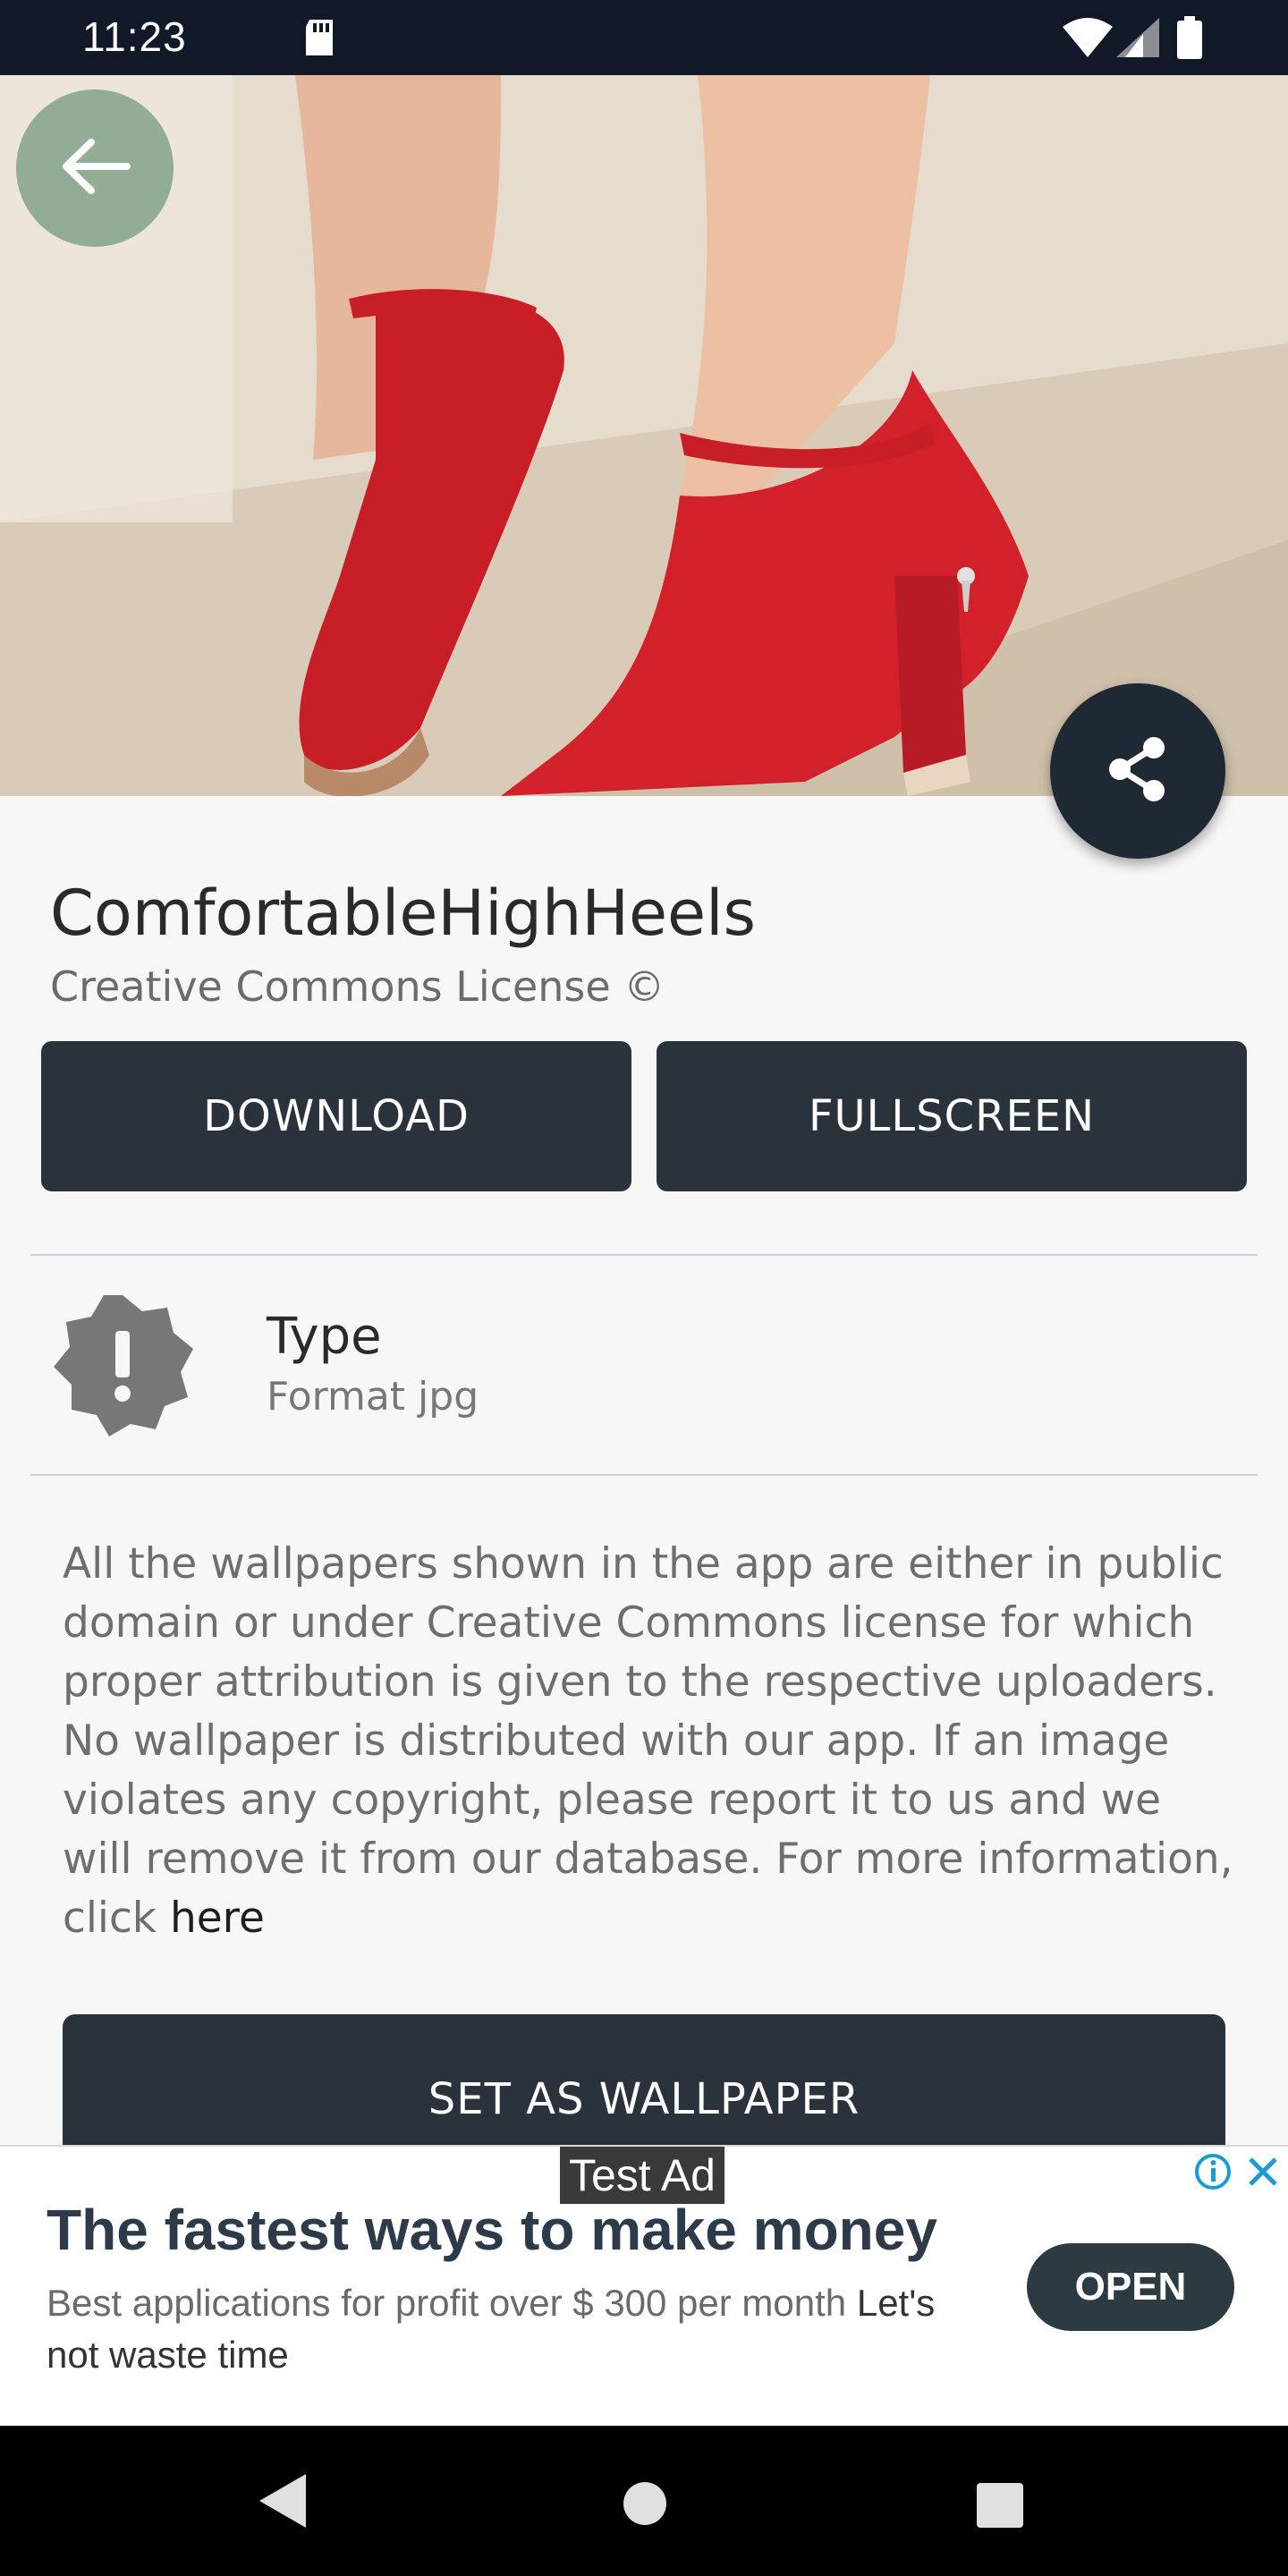 This screenshot has height=2576, width=1288. I want to click on license-label: Creative Commons License ©, so click(357, 986).